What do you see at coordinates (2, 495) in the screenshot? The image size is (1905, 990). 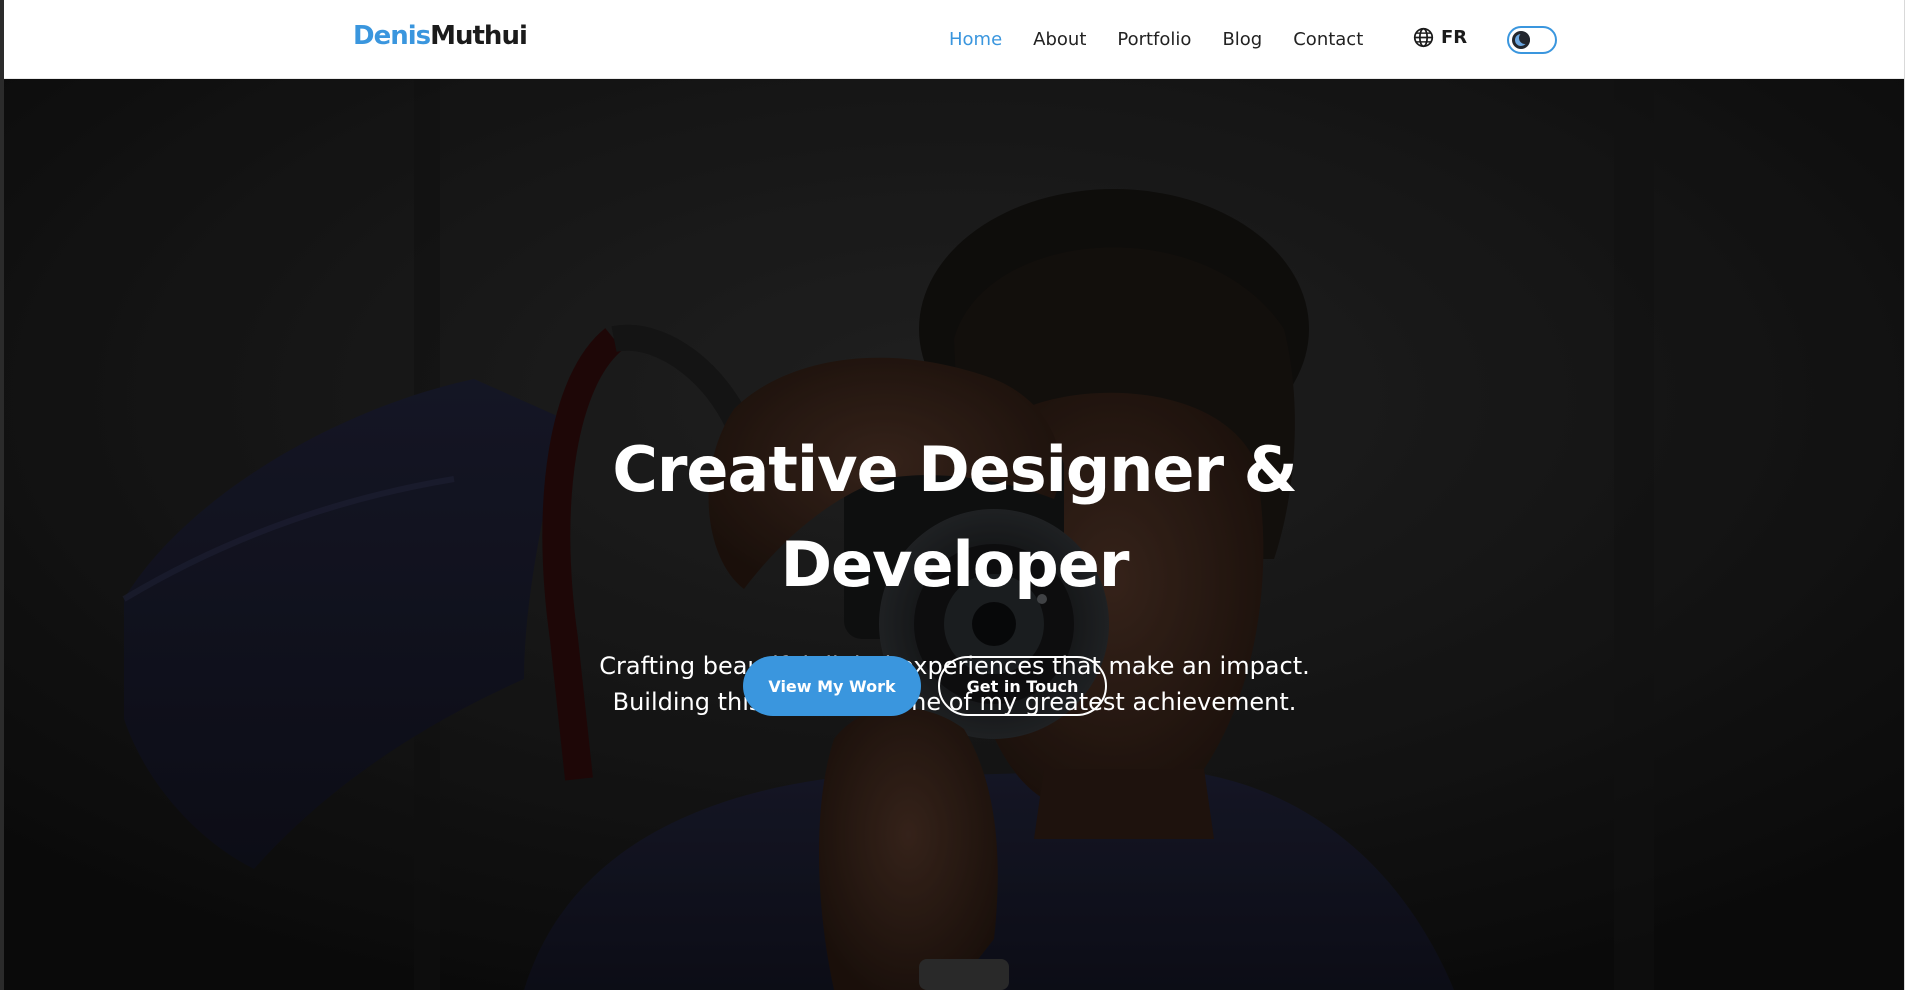 I see `window-edge` at bounding box center [2, 495].